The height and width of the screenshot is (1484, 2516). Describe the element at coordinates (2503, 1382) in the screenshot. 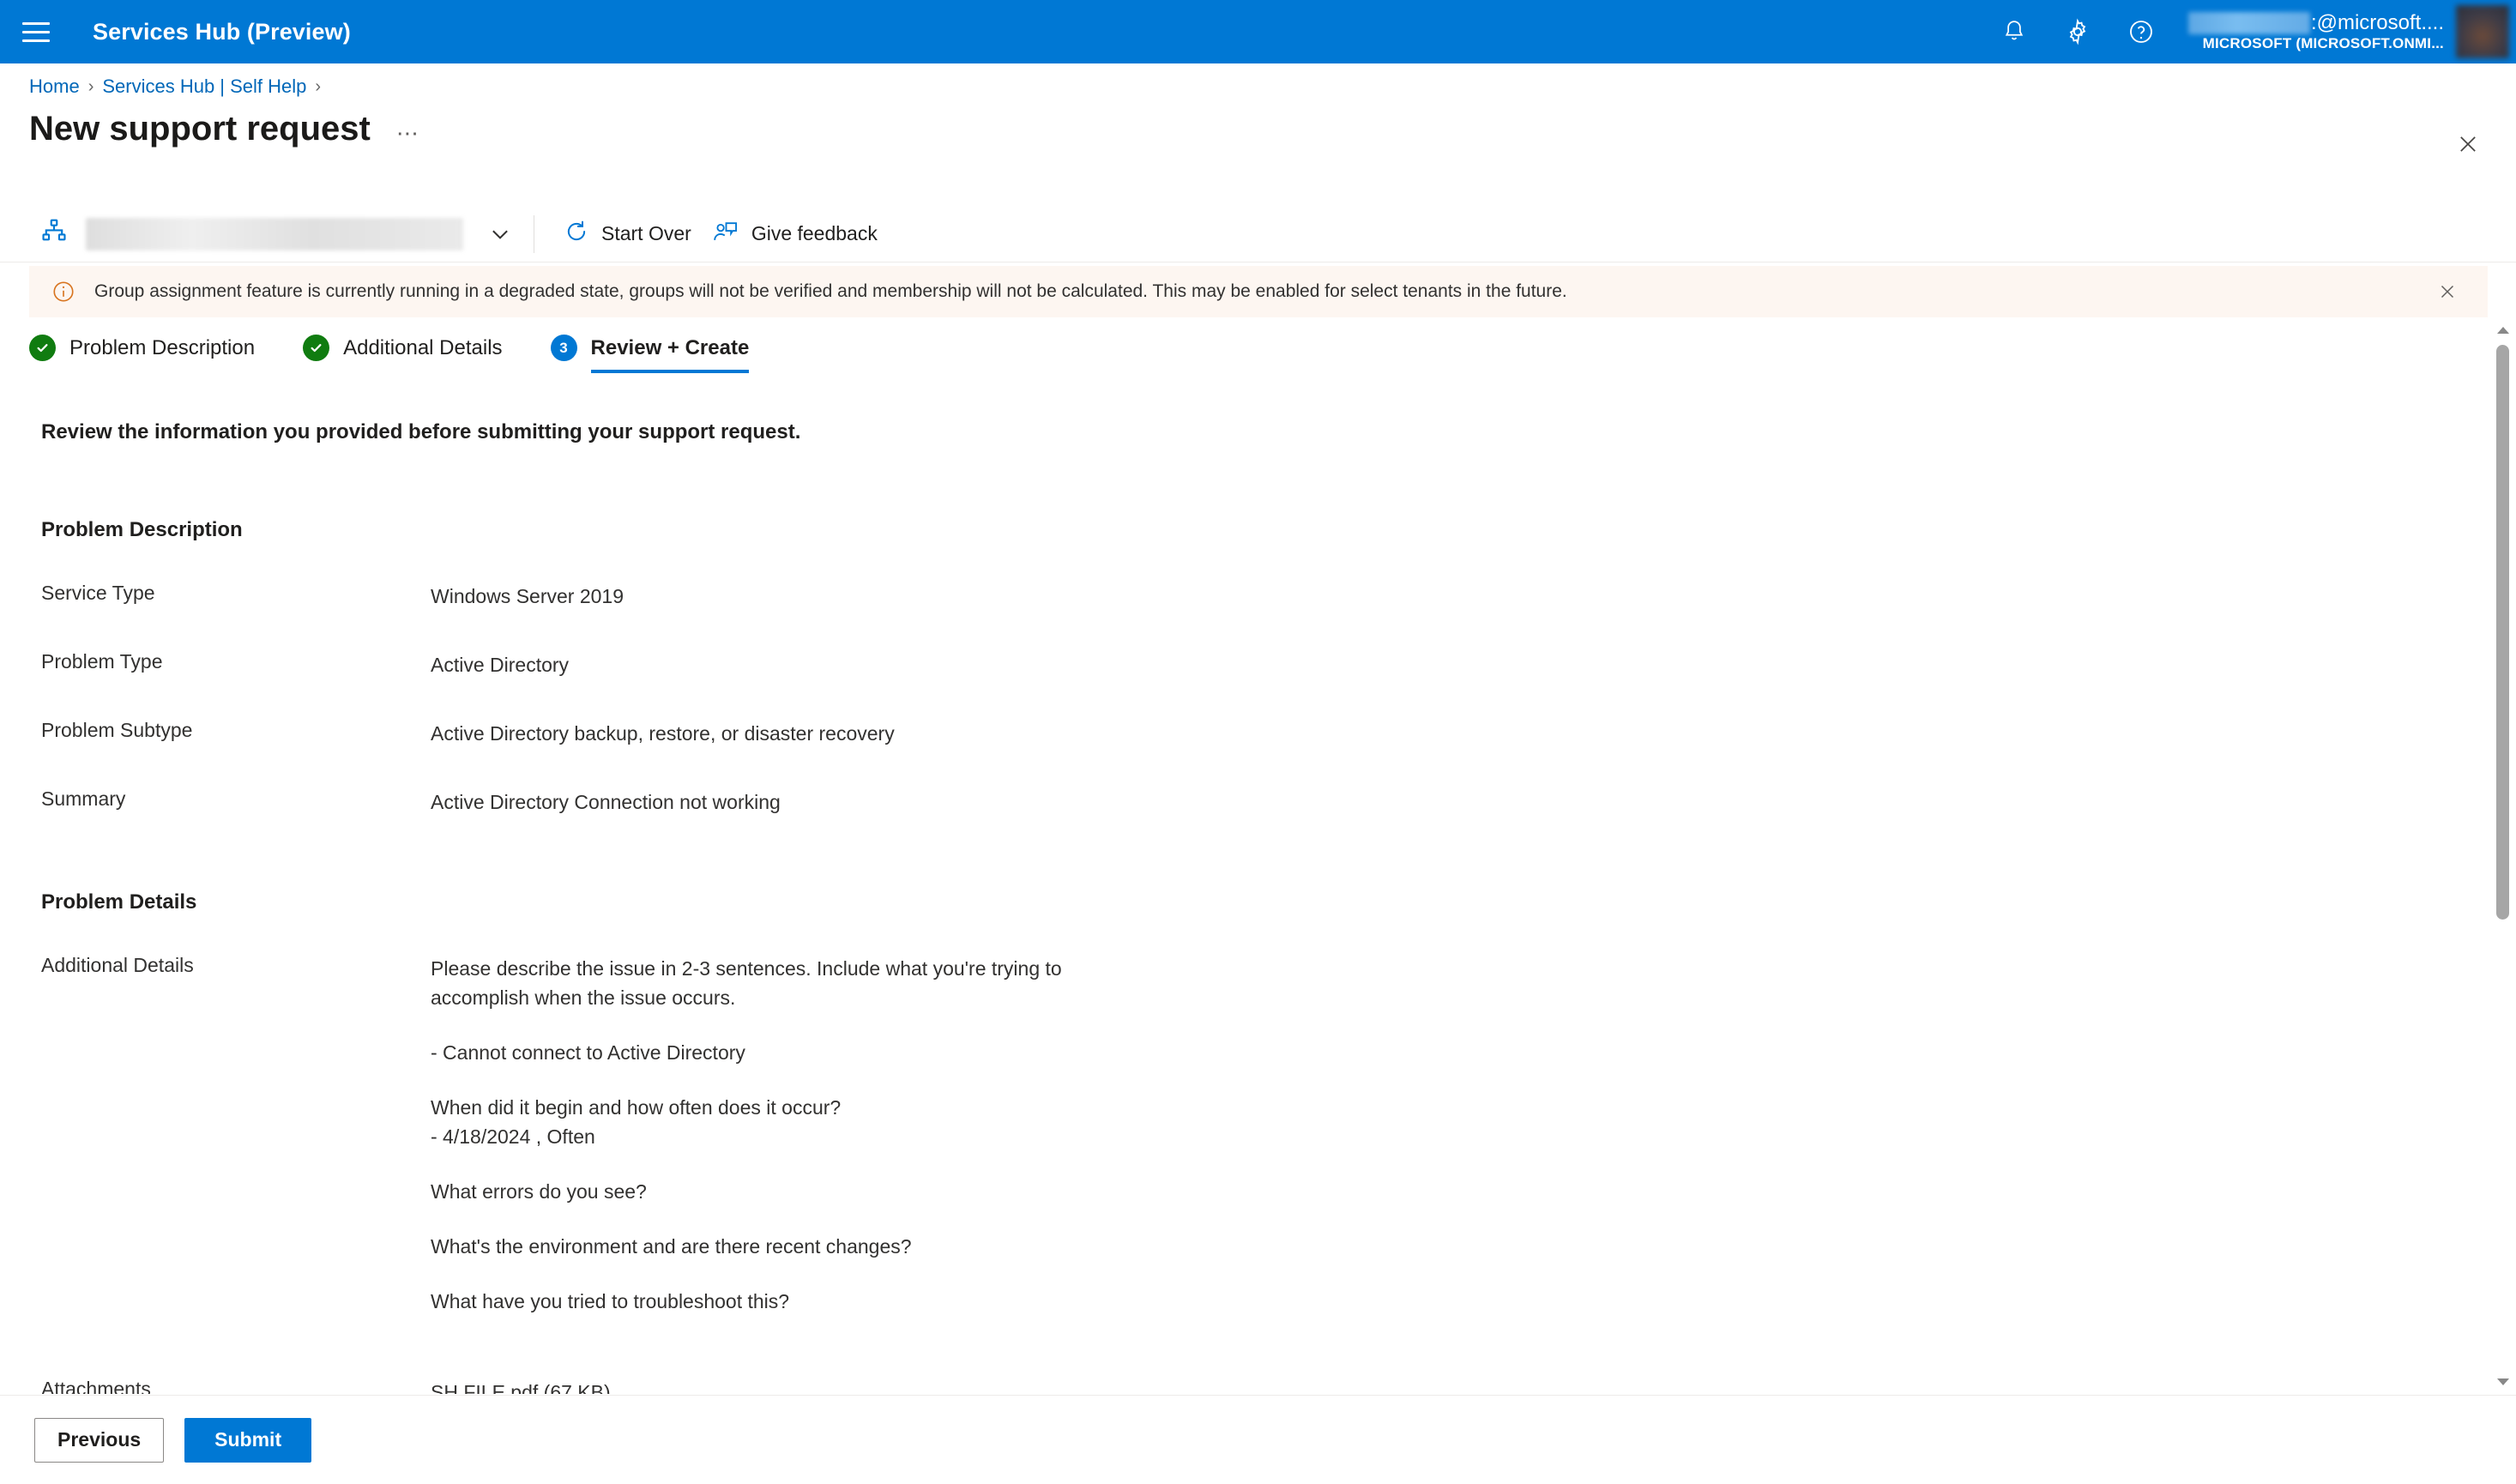

I see `caret-down-icon` at that location.